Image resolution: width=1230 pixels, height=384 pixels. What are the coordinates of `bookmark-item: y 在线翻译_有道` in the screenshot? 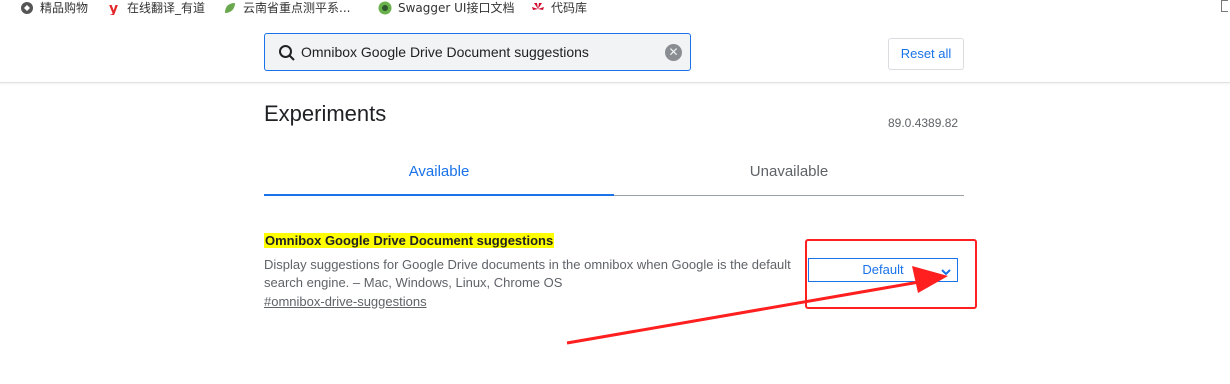 It's located at (156, 8).